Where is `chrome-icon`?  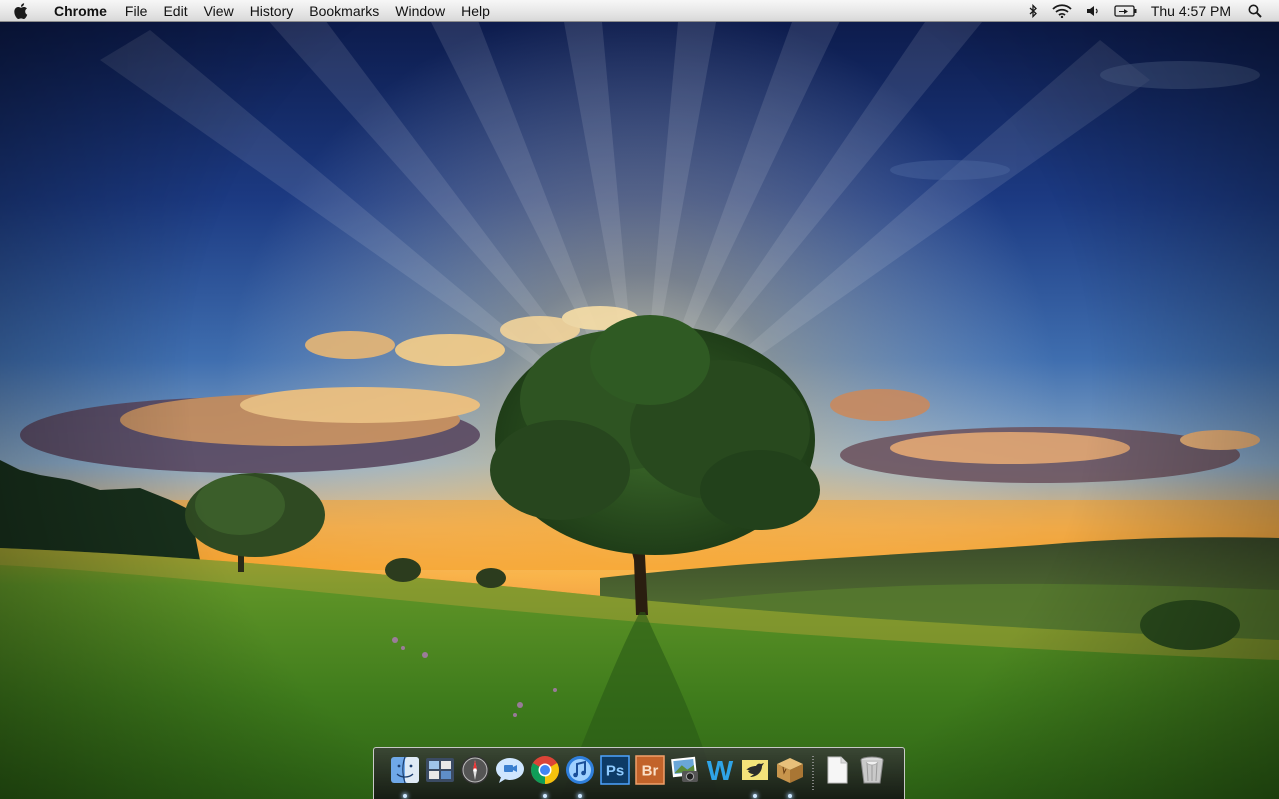
chrome-icon is located at coordinates (545, 770).